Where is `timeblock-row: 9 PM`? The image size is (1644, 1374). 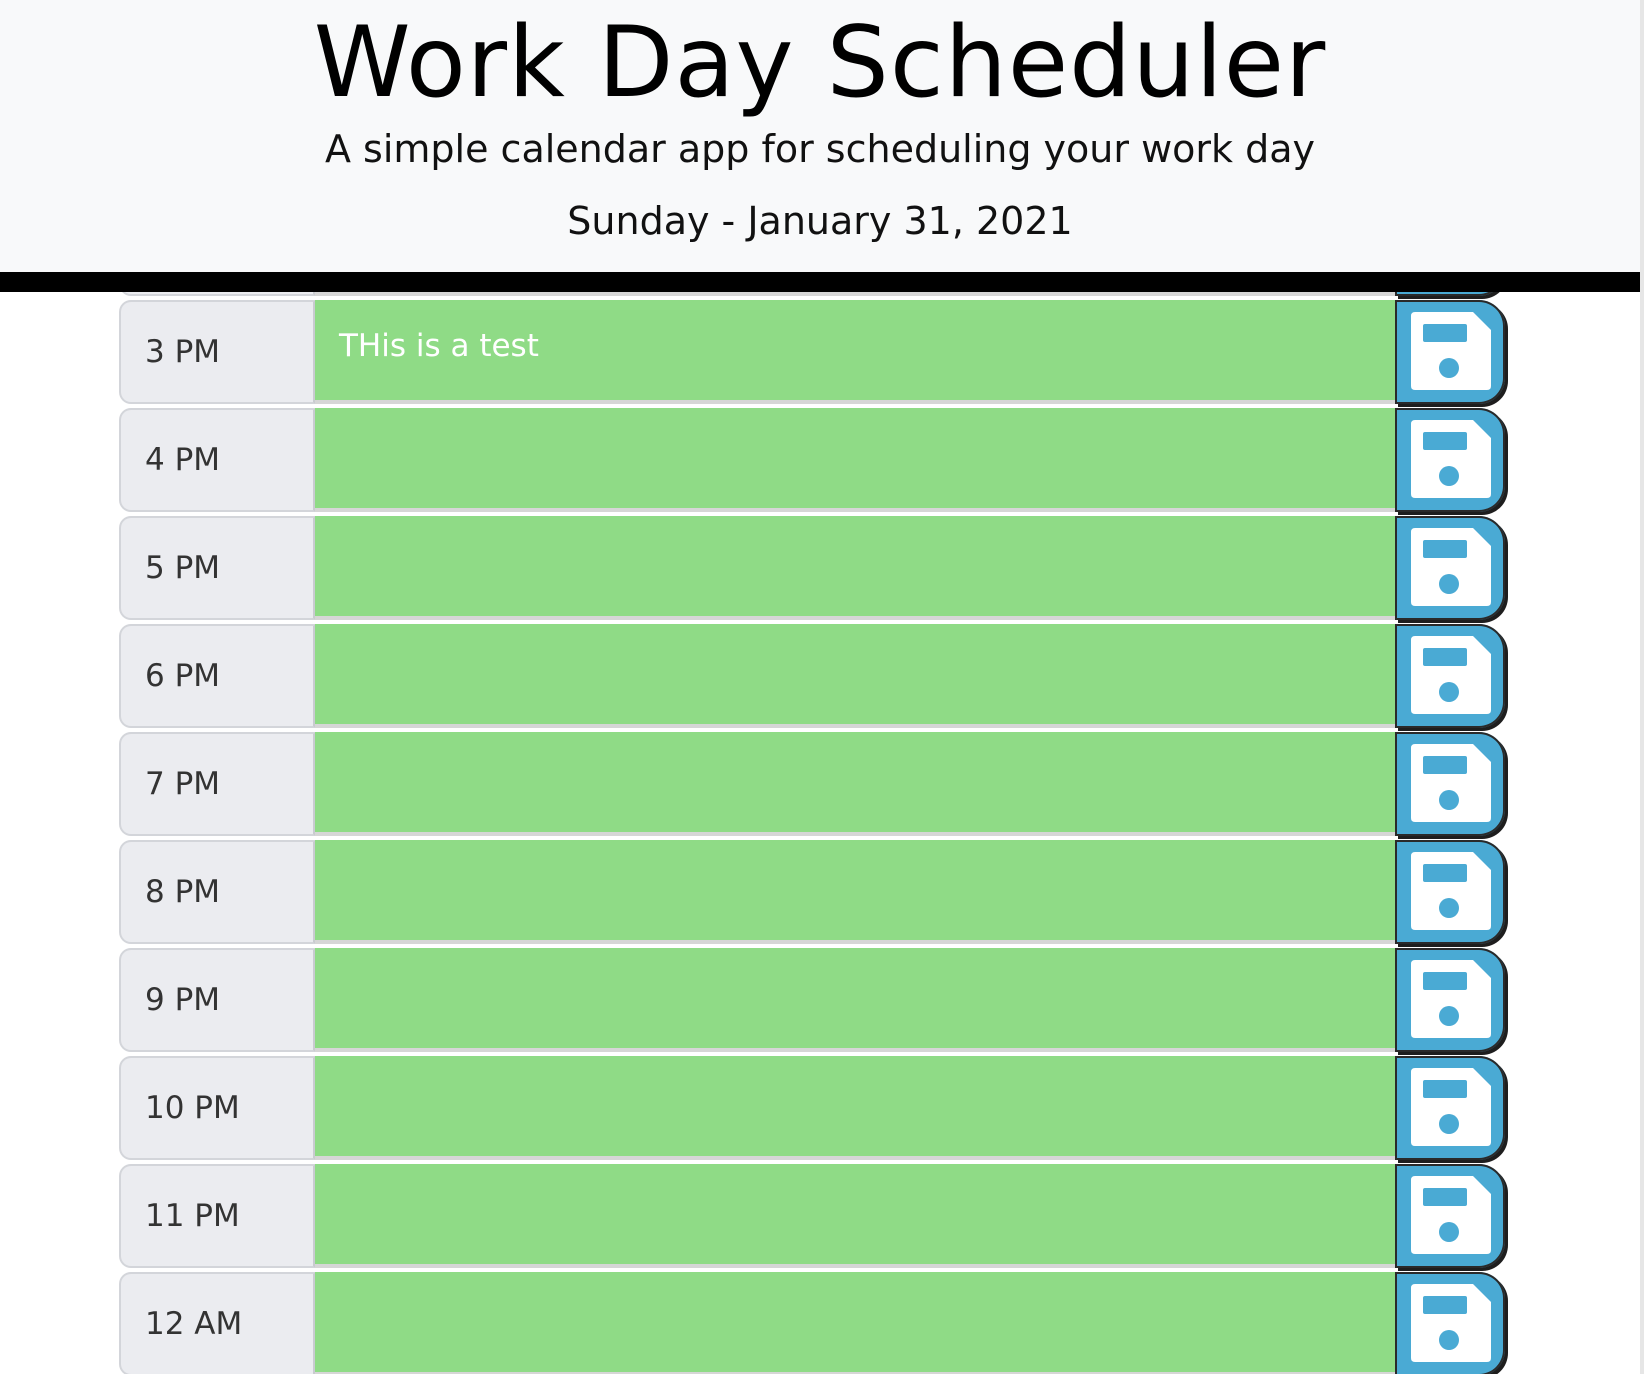 timeblock-row: 9 PM is located at coordinates (816, 1002).